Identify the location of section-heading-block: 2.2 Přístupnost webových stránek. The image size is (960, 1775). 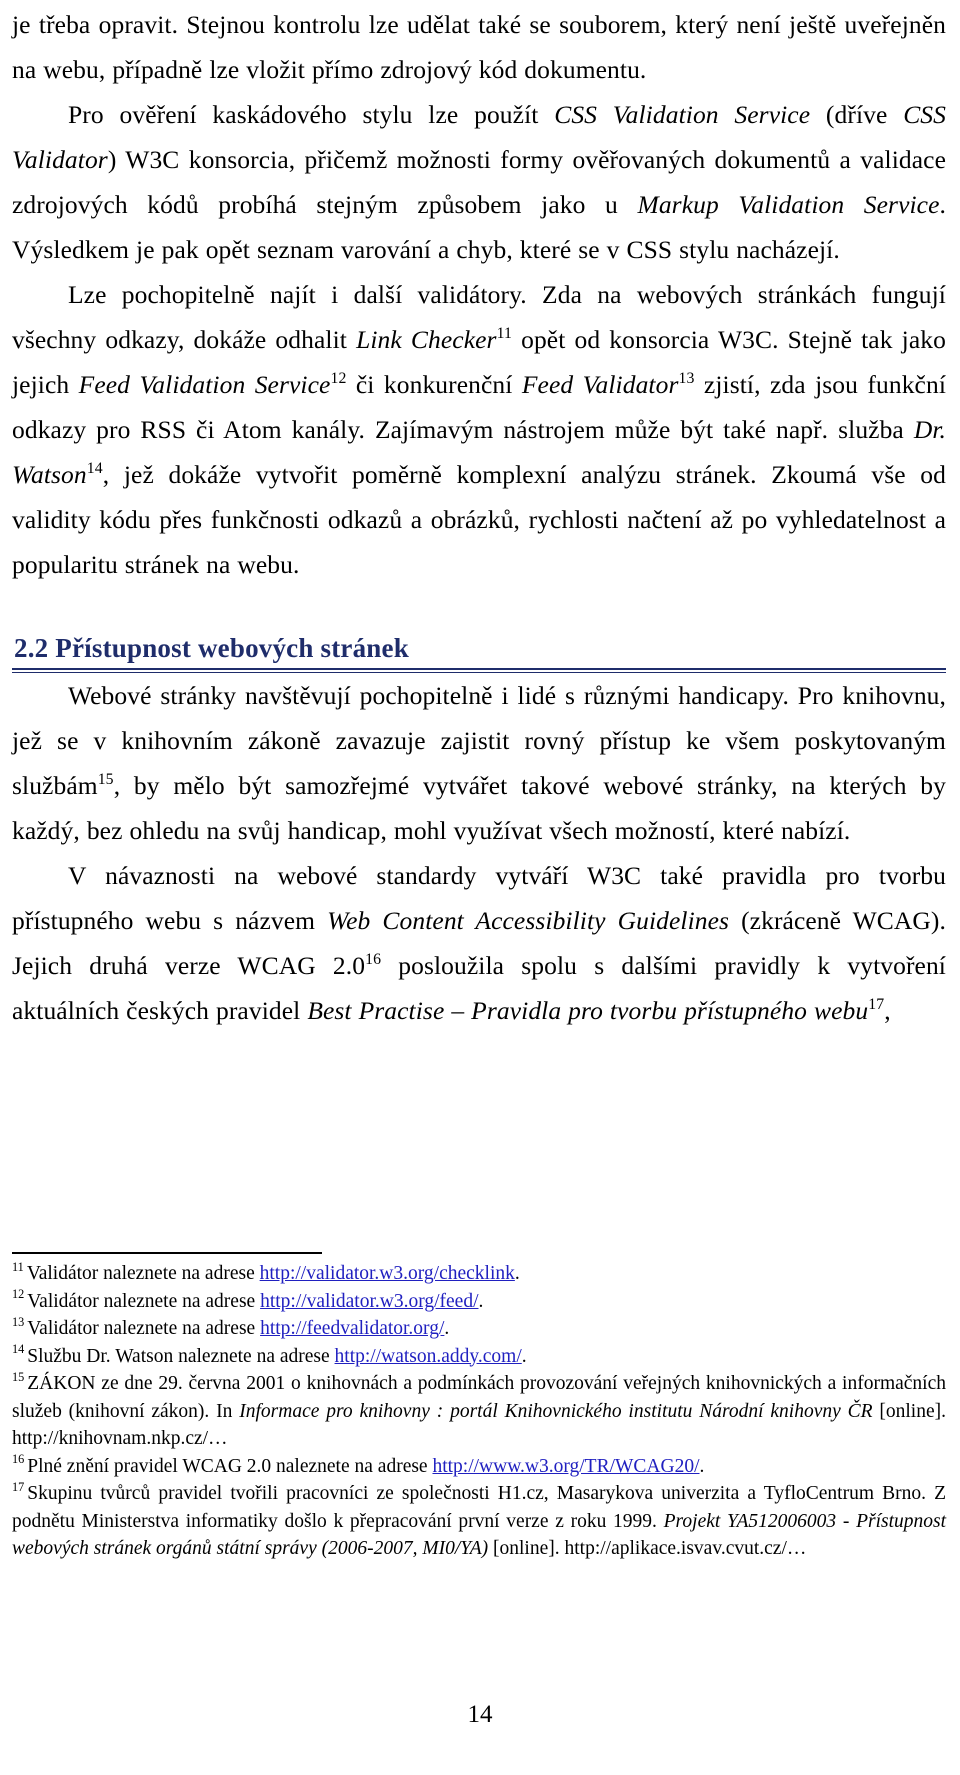
(479, 652).